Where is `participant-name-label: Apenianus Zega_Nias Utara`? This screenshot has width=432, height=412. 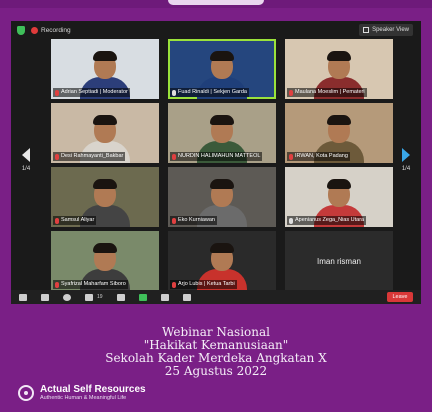
participant-name-label: Apenianus Zega_Nias Utara is located at coordinates (327, 220).